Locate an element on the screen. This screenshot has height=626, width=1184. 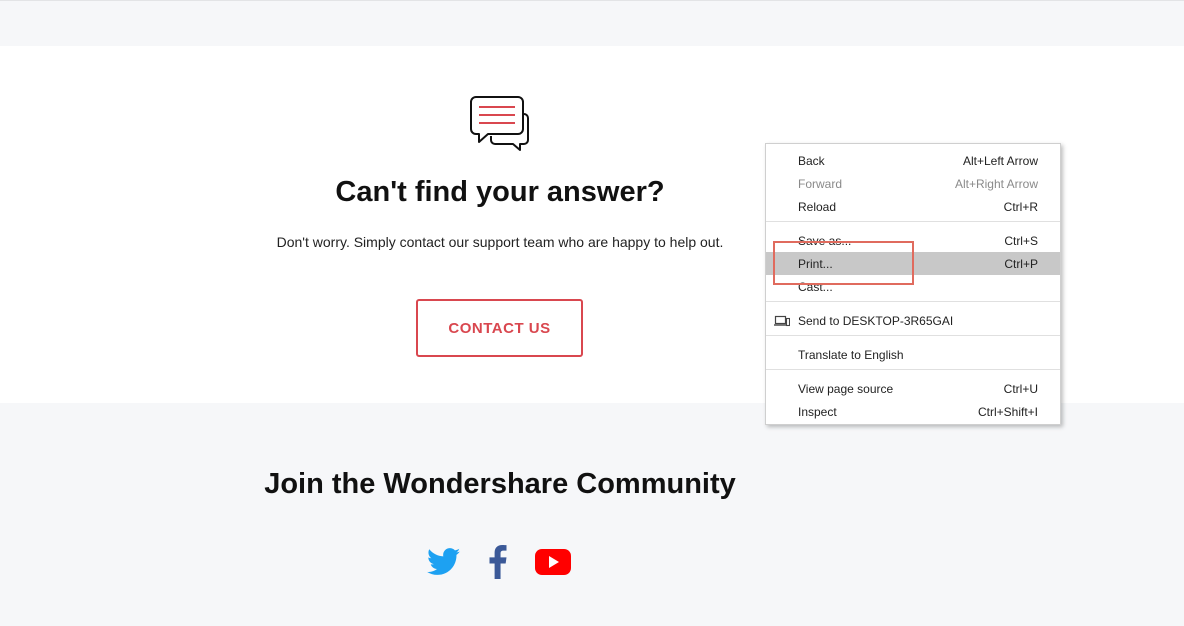
chat-bubbles-icon is located at coordinates (499, 123).